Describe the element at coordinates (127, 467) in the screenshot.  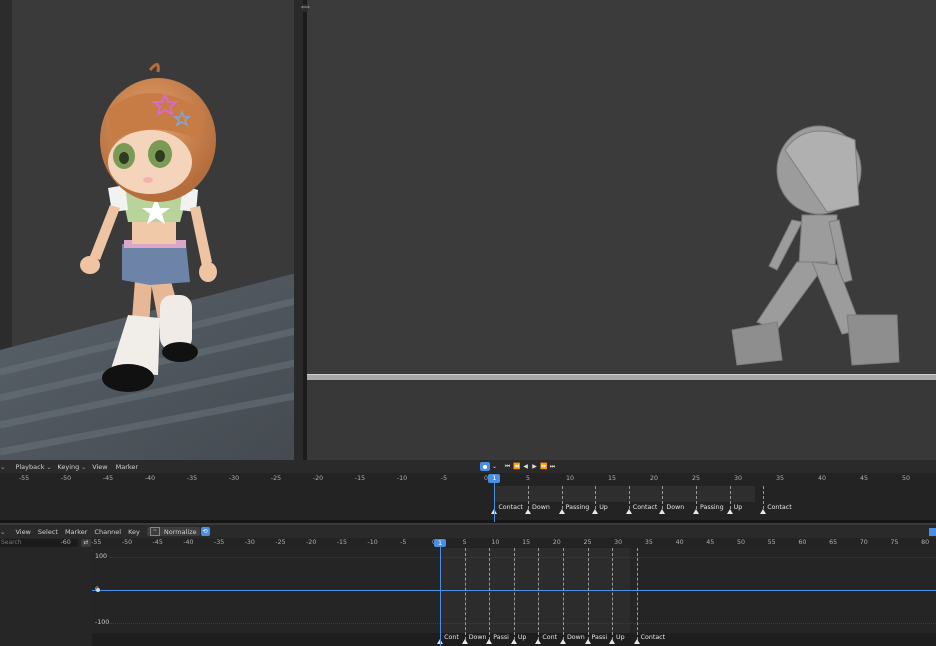
I see `marker-menu: Marker` at that location.